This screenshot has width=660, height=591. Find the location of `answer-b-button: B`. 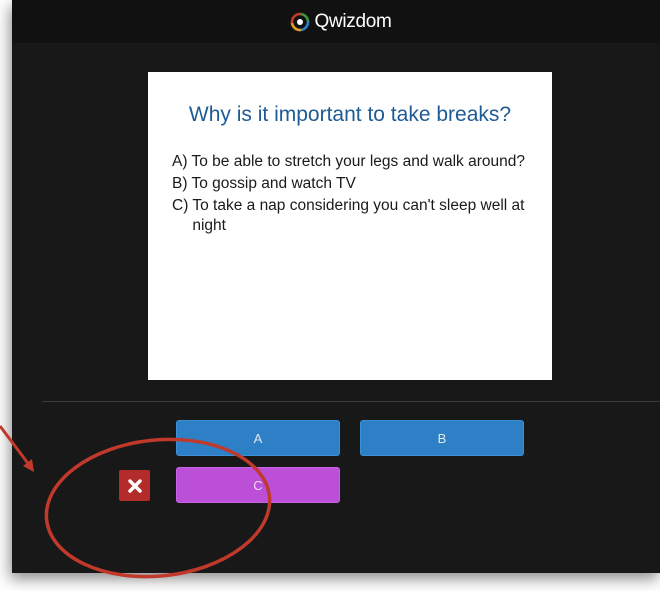

answer-b-button: B is located at coordinates (442, 438).